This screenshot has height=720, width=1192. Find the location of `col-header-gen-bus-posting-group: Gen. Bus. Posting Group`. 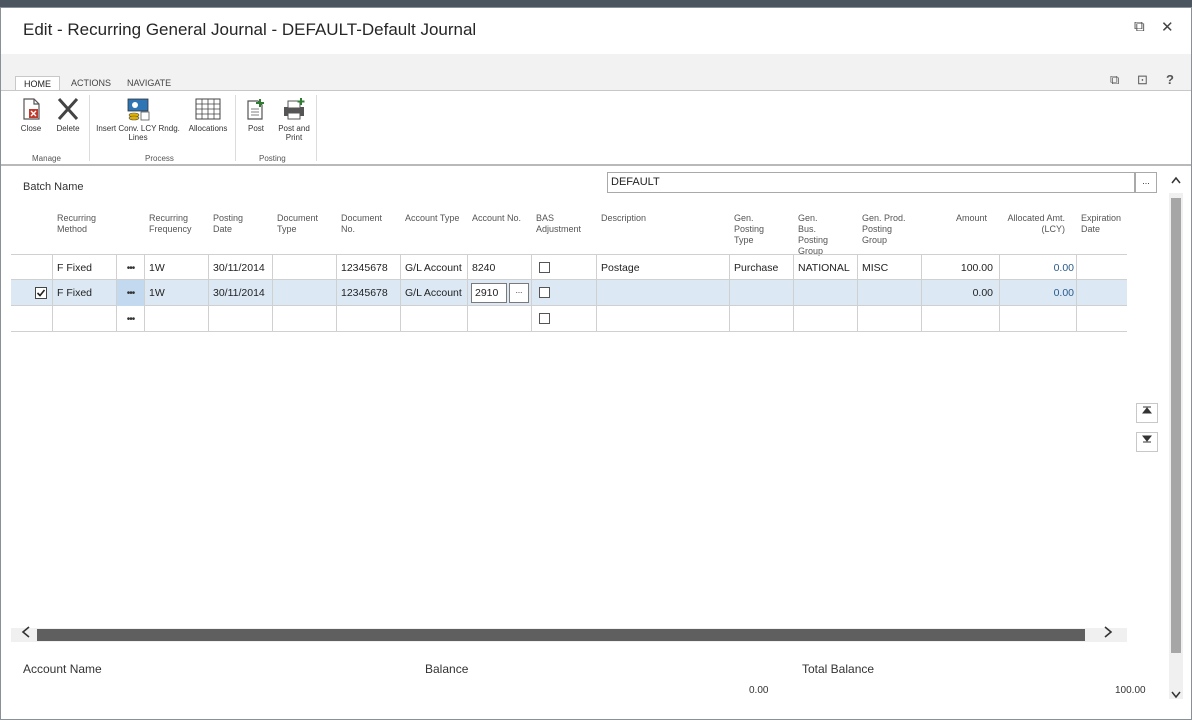

col-header-gen-bus-posting-group: Gen. Bus. Posting Group is located at coordinates (818, 235).